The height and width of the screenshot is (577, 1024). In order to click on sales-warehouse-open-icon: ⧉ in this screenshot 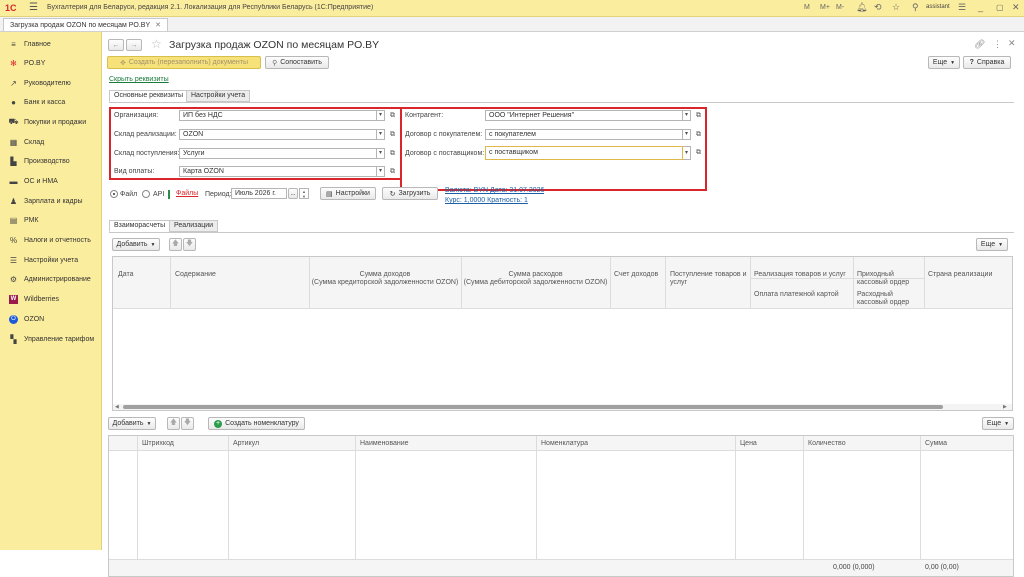, I will do `click(392, 134)`.